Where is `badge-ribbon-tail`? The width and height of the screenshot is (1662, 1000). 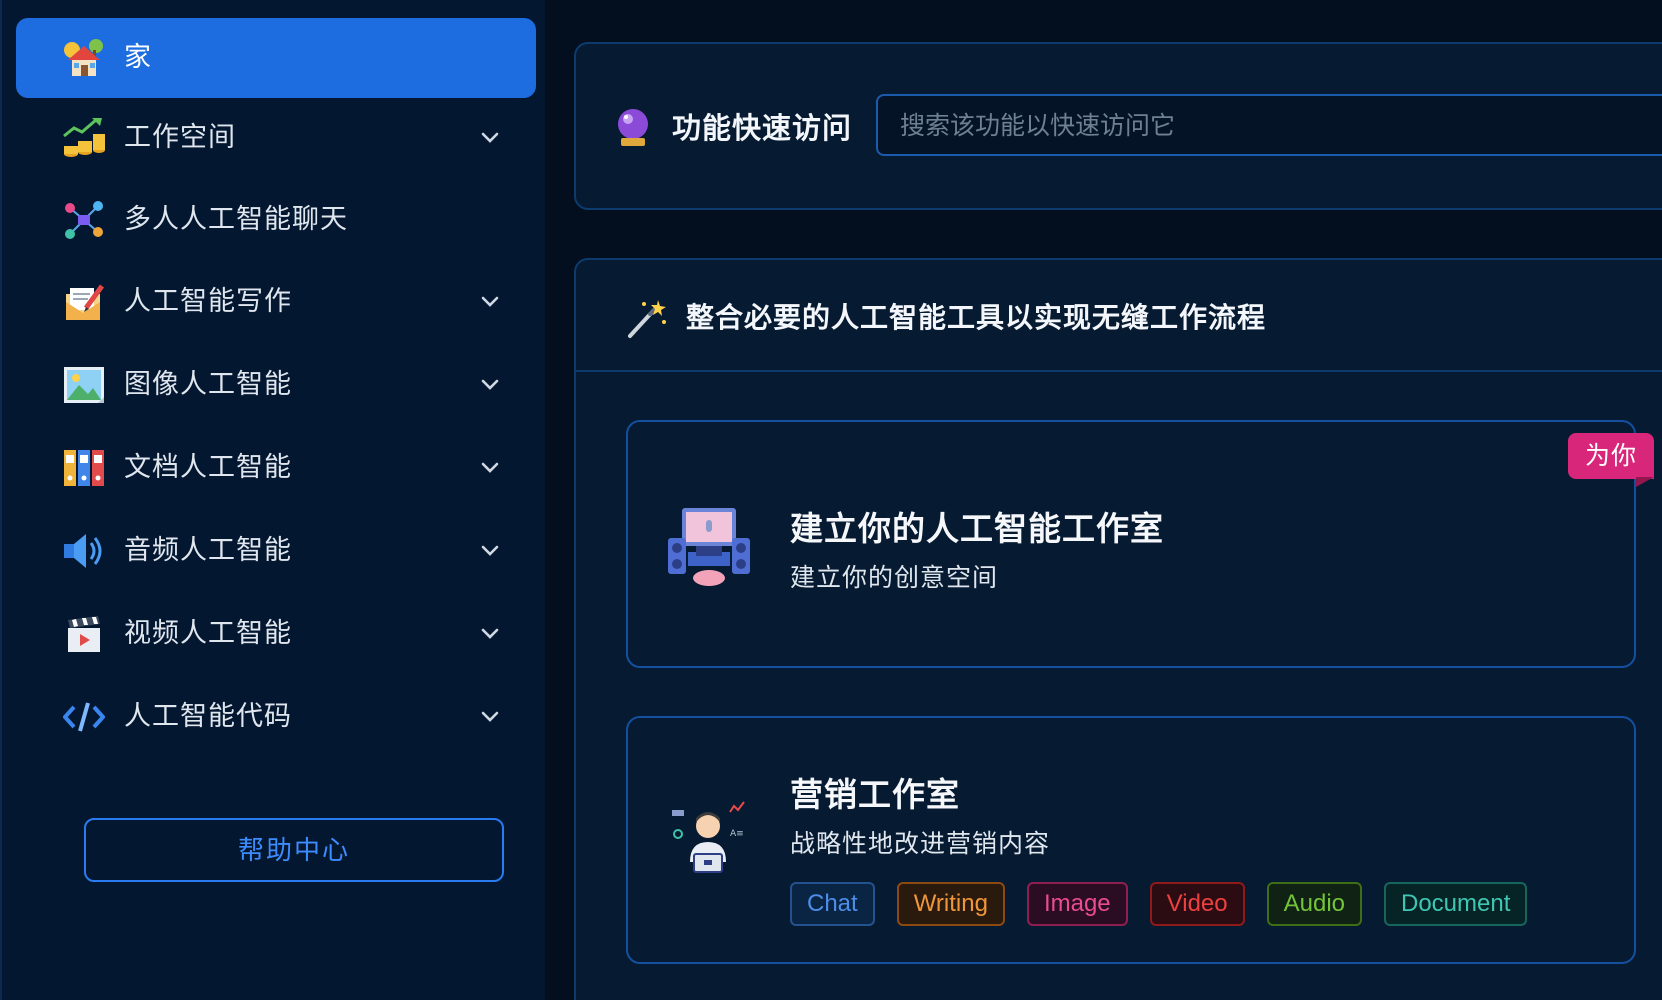
badge-ribbon-tail is located at coordinates (1645, 482).